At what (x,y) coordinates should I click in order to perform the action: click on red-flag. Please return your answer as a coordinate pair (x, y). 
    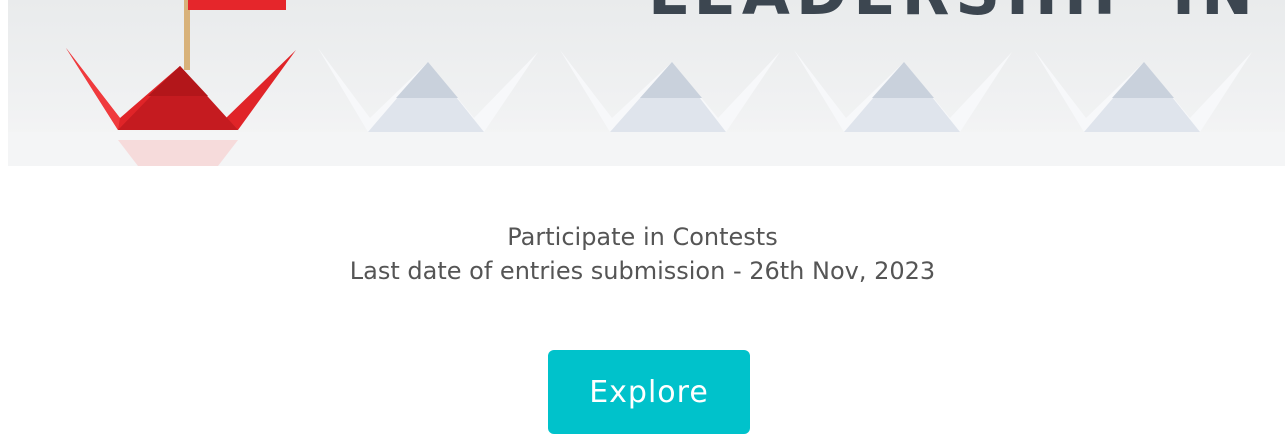
    Looking at the image, I should click on (237, 5).